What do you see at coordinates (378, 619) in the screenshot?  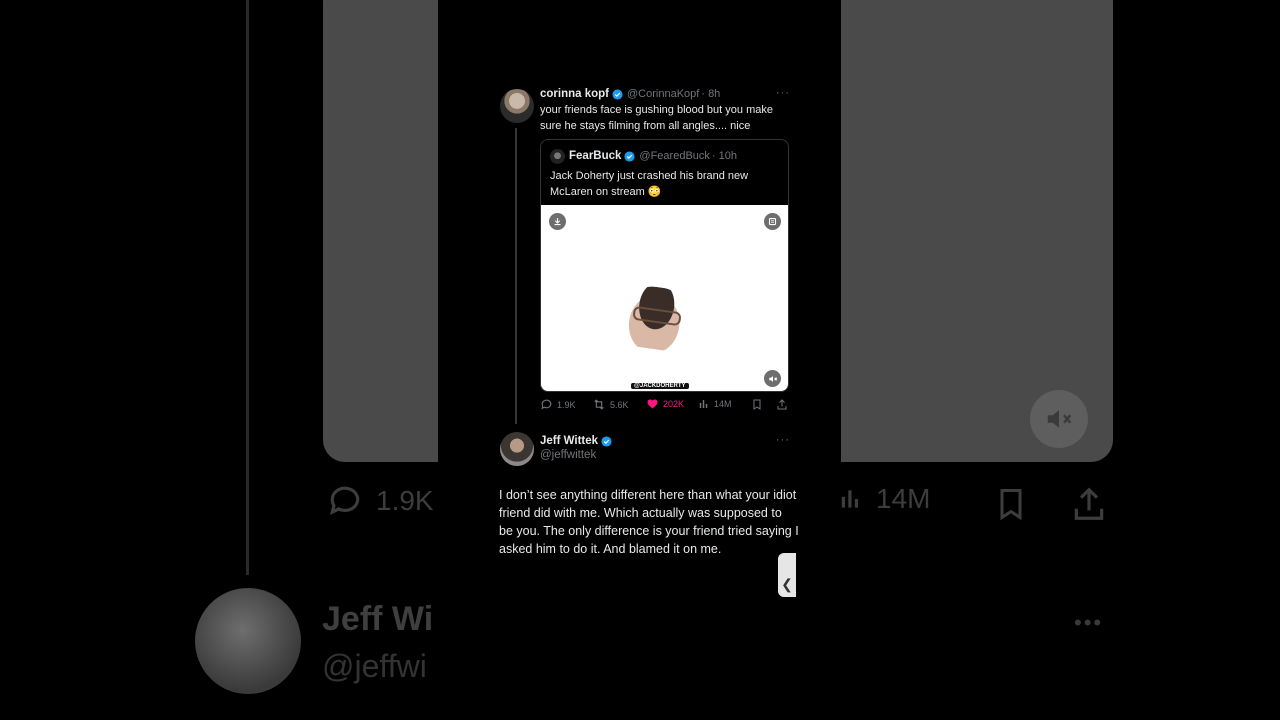 I see `bg-author-name: Jeff Wi` at bounding box center [378, 619].